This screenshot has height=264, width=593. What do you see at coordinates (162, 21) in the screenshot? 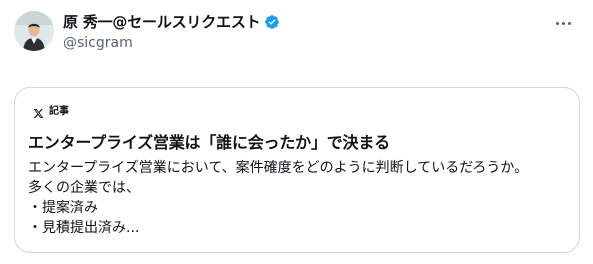
I see `author-display-name: 原 秀一@セールスリクエスト` at bounding box center [162, 21].